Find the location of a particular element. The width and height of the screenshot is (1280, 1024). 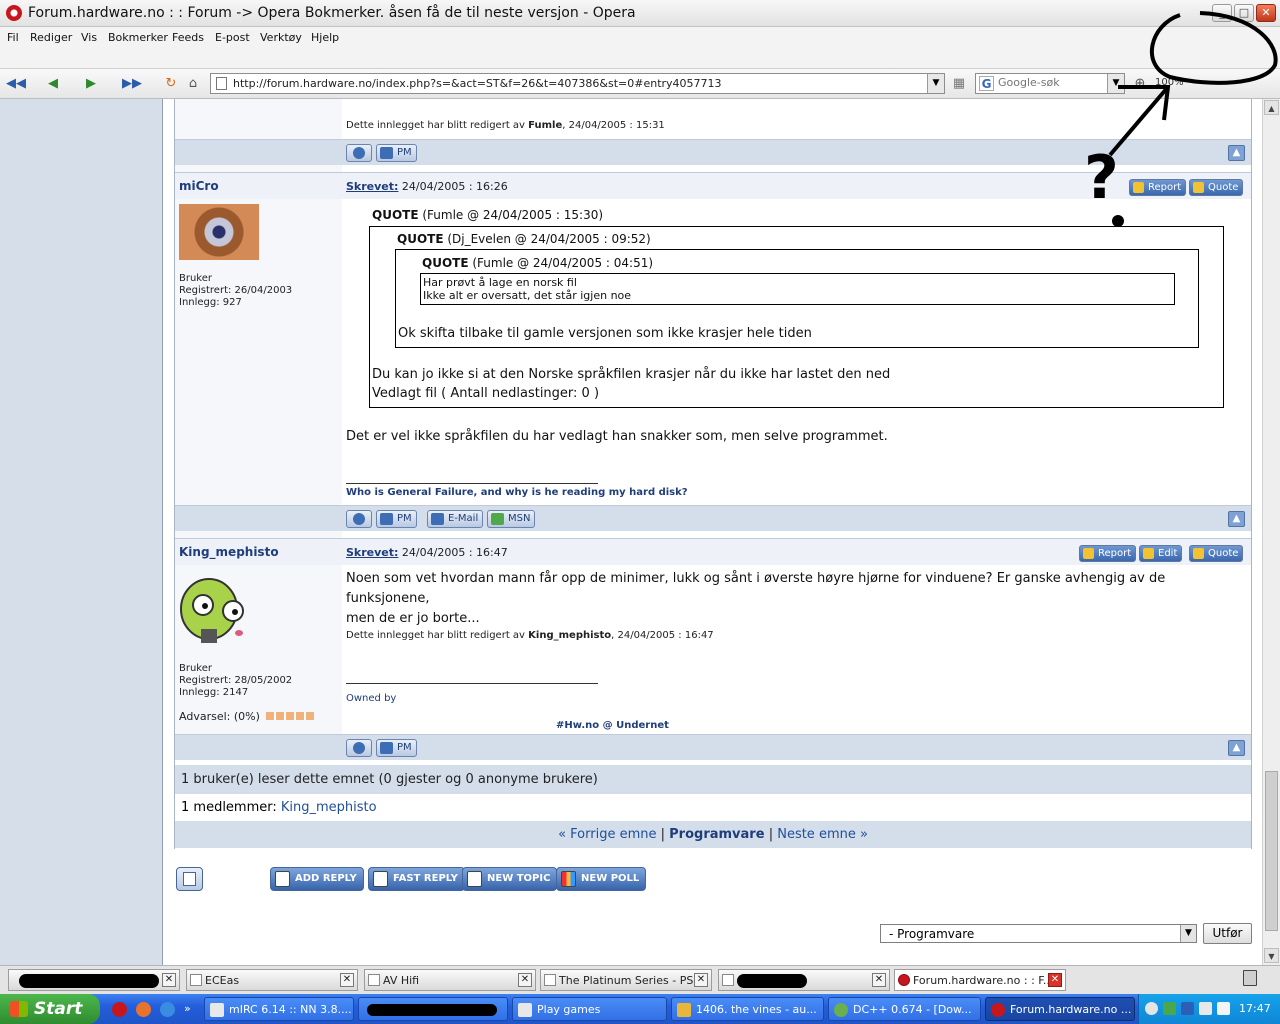

winamp-icon is located at coordinates (684, 1010).